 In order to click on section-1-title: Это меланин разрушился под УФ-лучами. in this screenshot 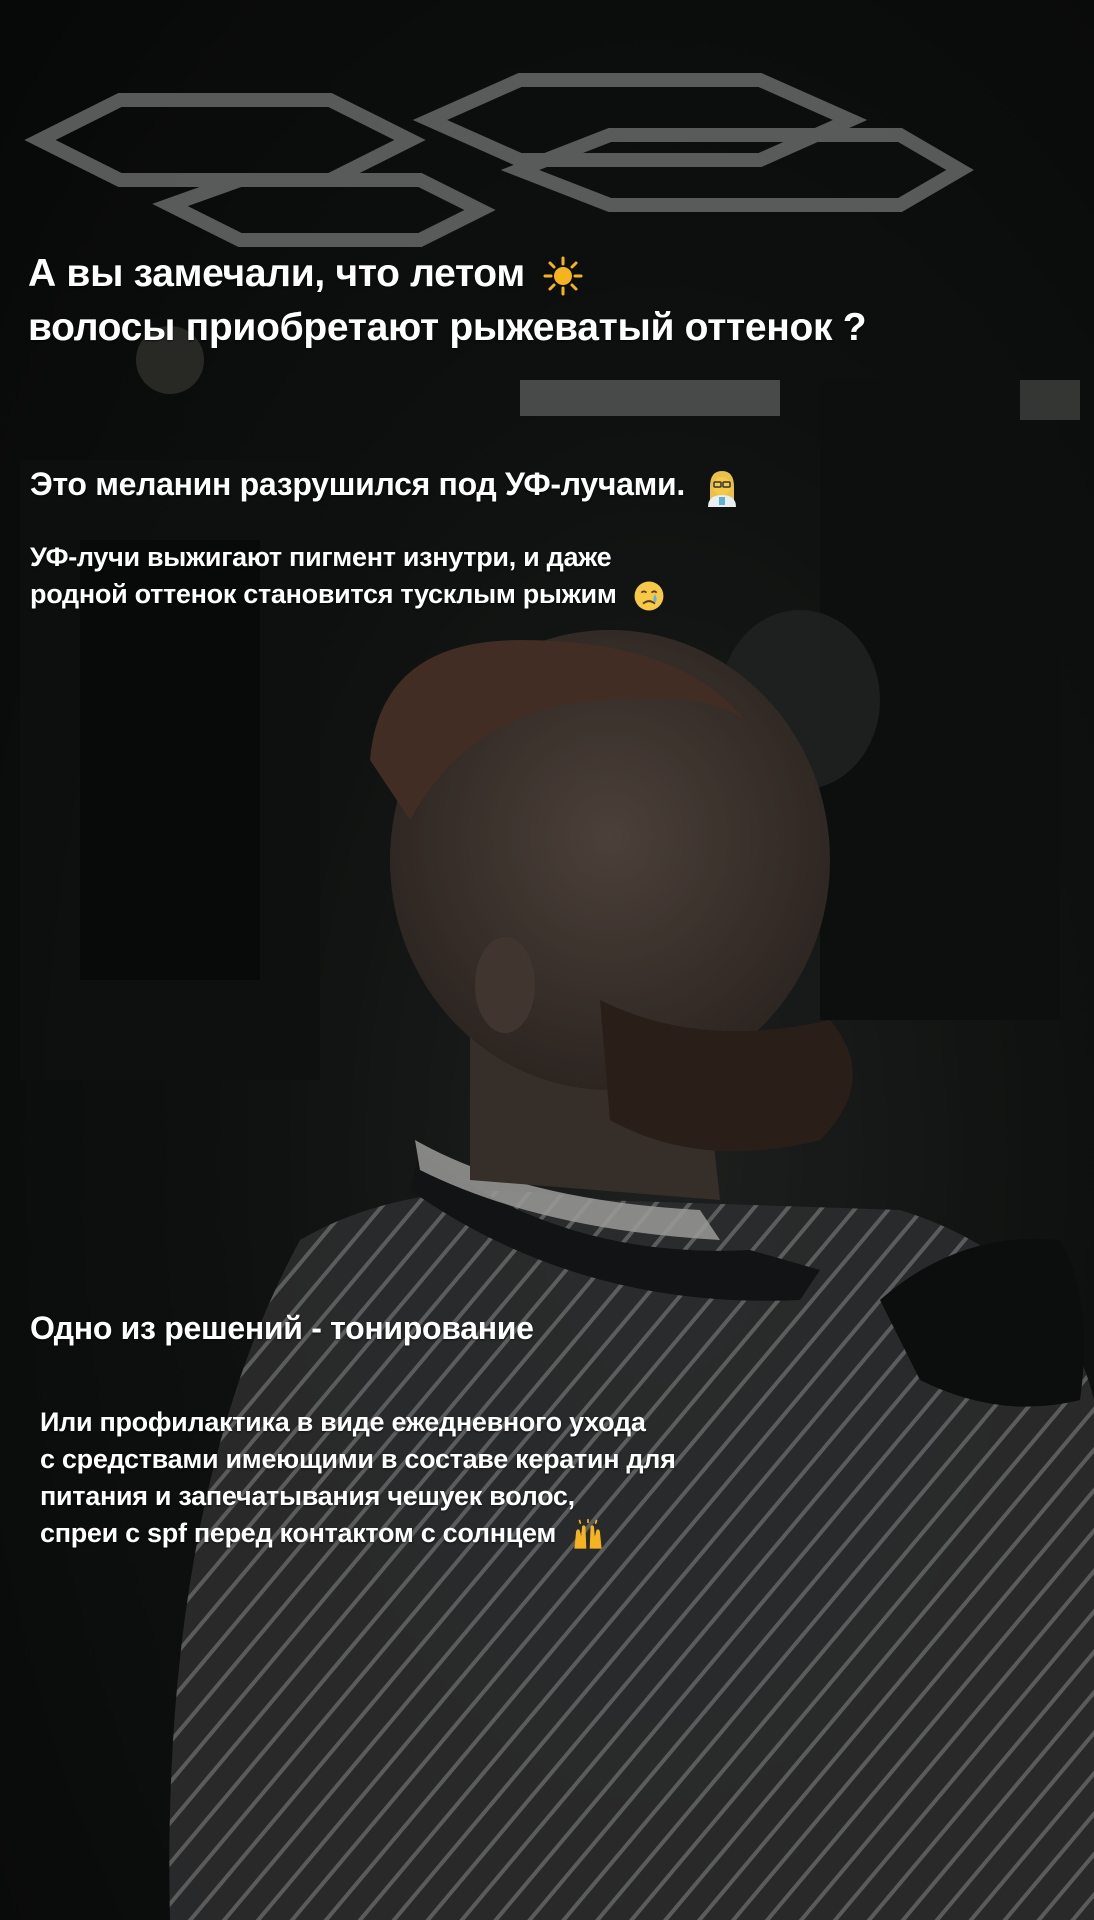, I will do `click(386, 484)`.